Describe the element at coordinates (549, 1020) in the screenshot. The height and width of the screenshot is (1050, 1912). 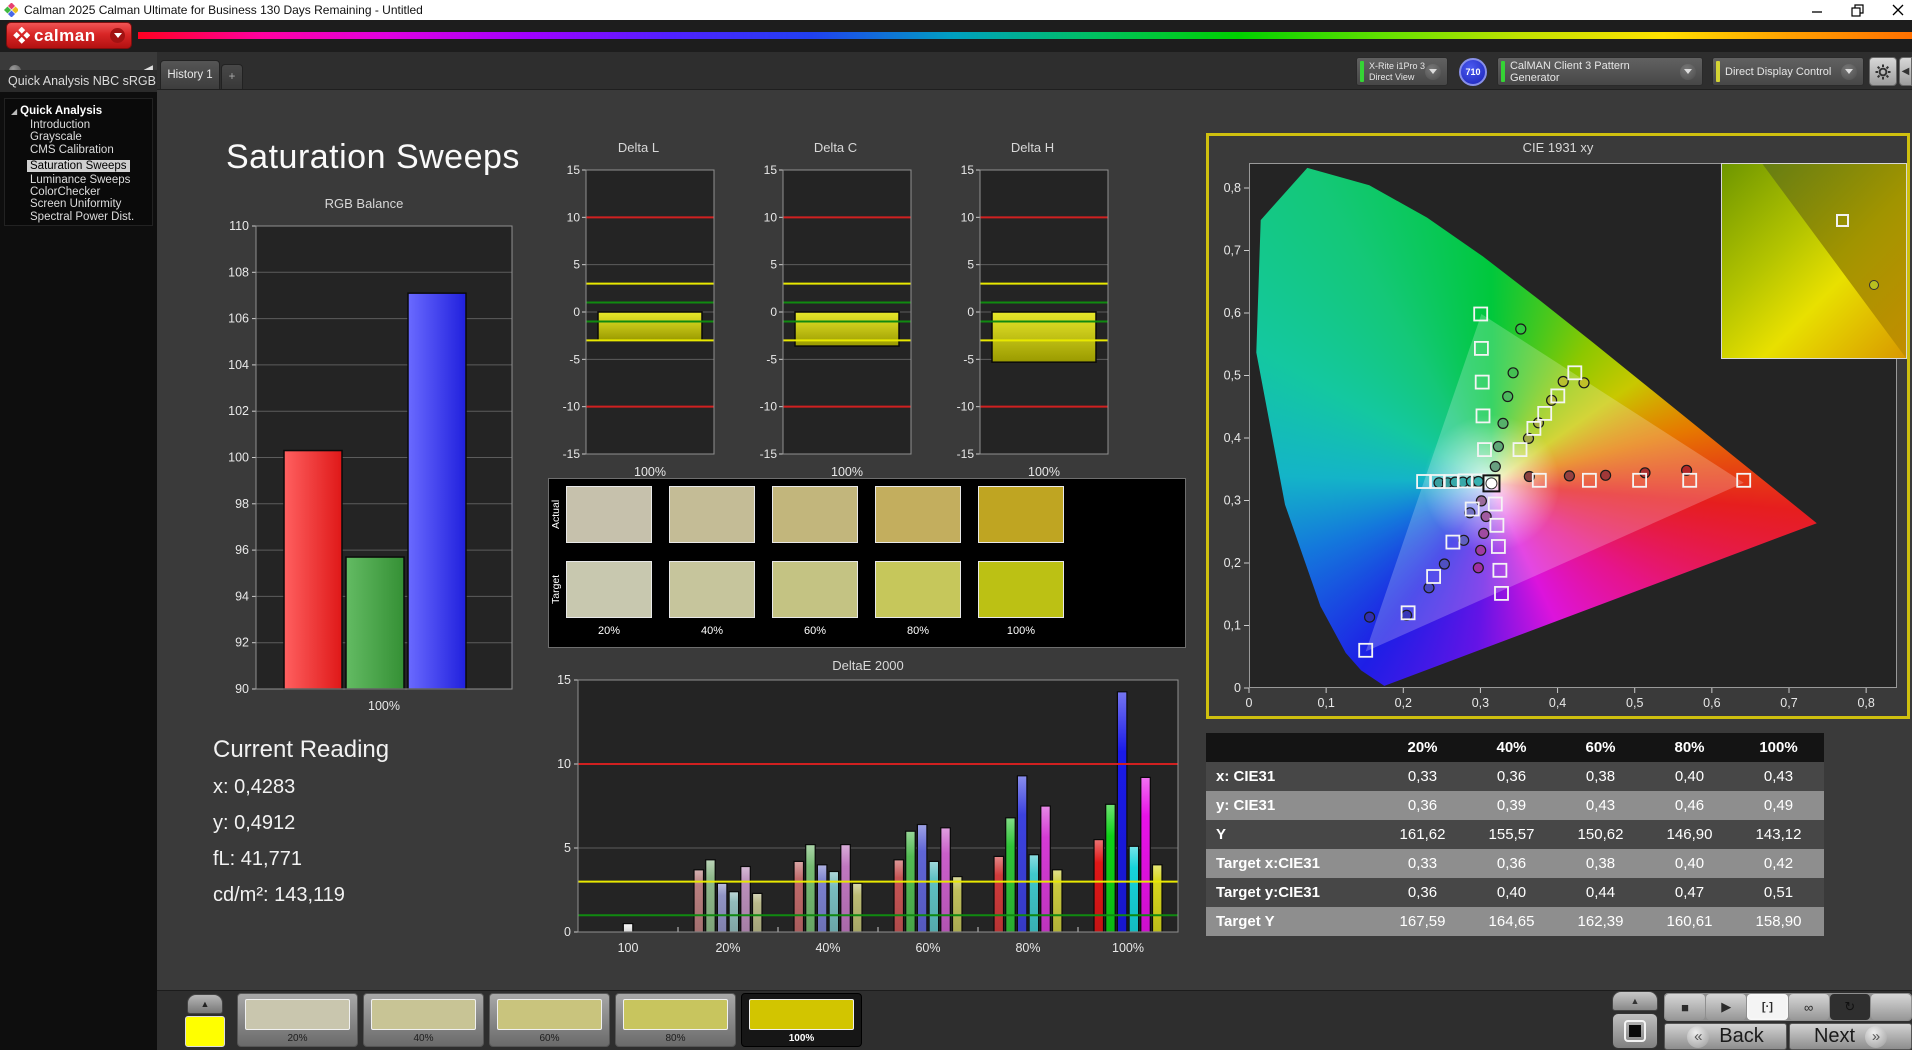
I see `pattern-level-60%: 60%` at that location.